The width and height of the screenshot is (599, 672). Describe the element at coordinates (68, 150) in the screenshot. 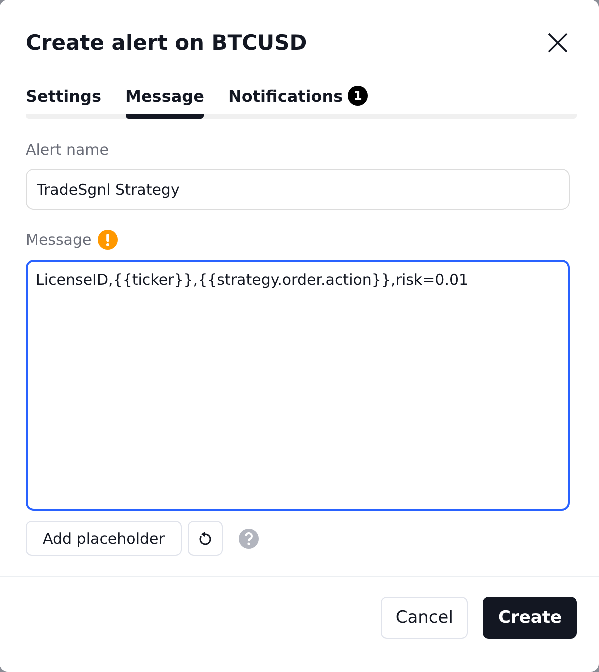

I see `field-label: Alert name` at that location.